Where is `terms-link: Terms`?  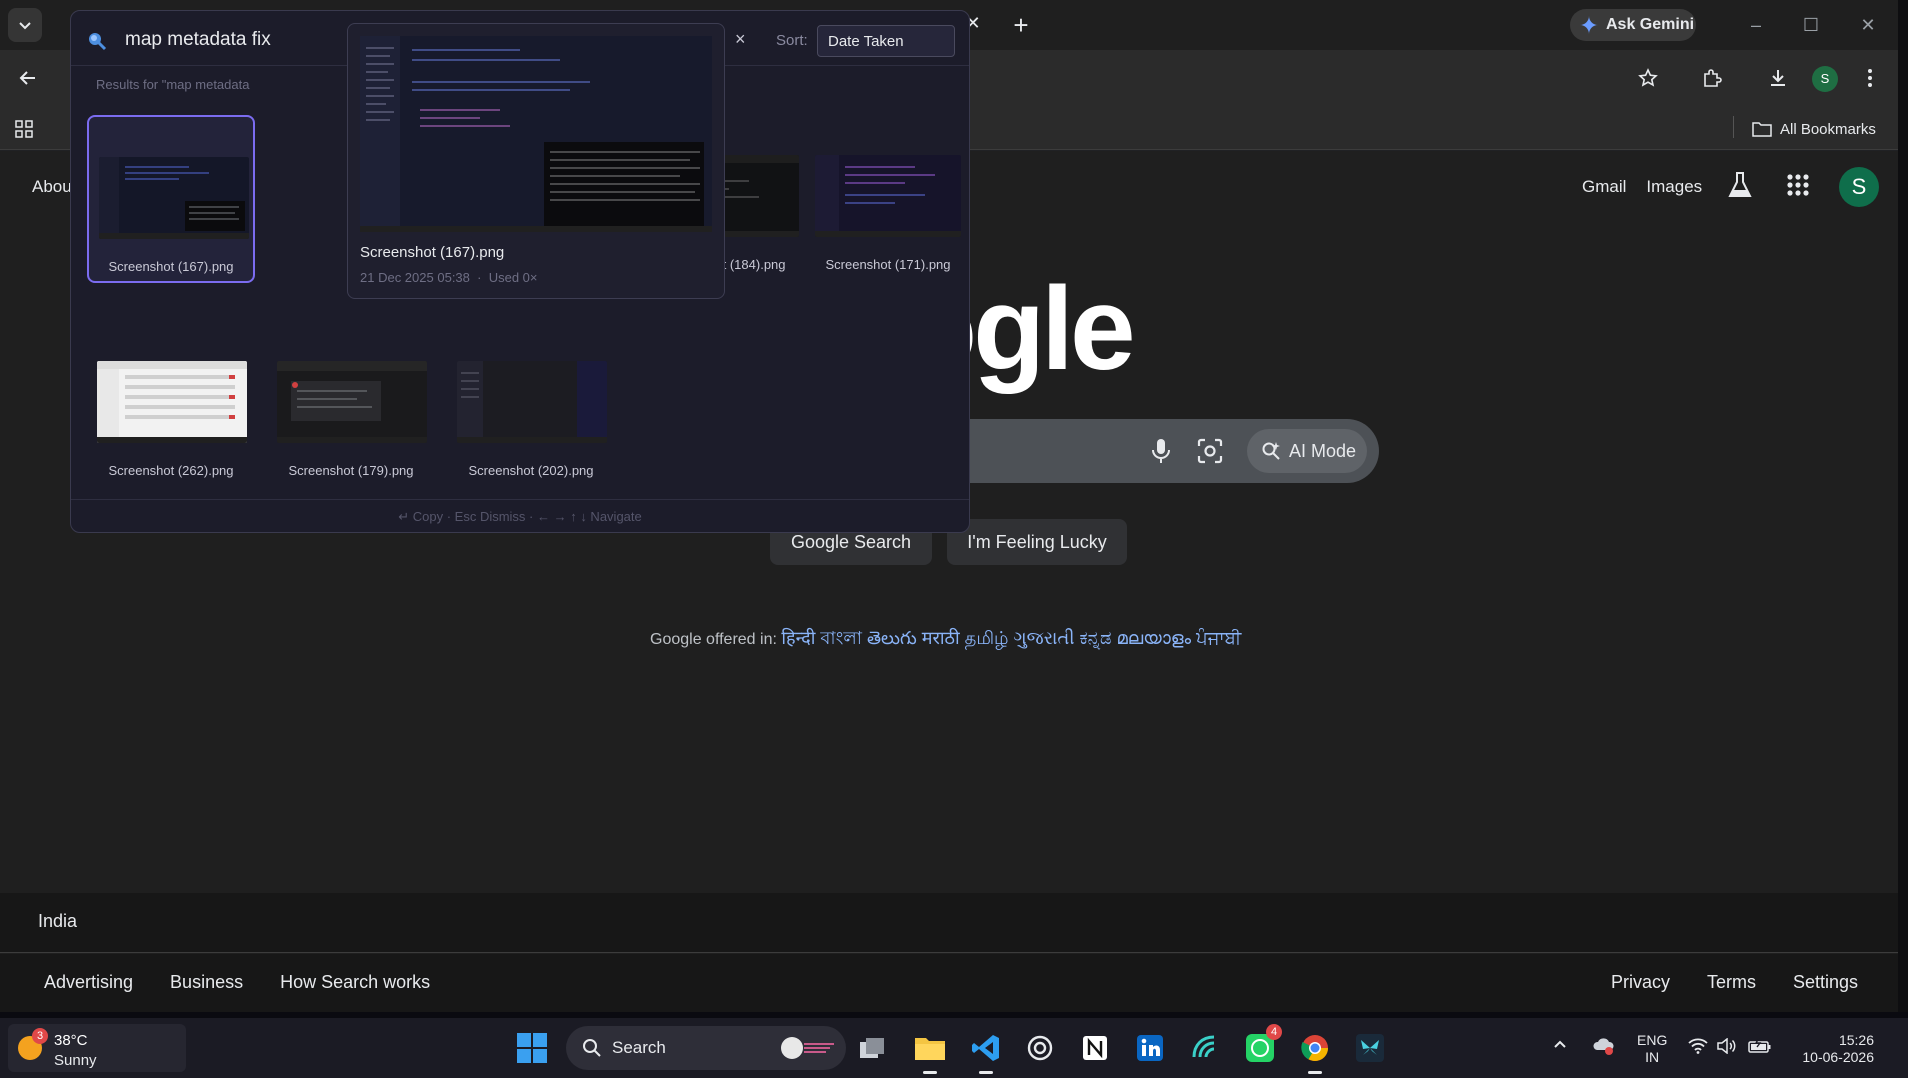
terms-link: Terms is located at coordinates (1731, 982).